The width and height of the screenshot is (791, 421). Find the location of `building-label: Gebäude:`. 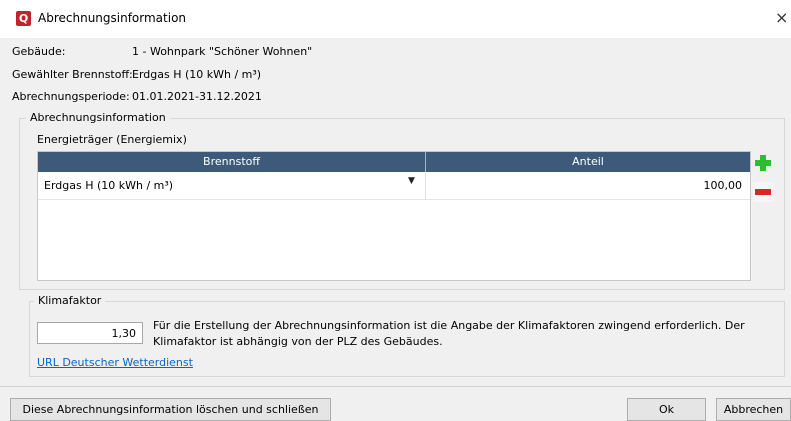

building-label: Gebäude: is located at coordinates (39, 51).